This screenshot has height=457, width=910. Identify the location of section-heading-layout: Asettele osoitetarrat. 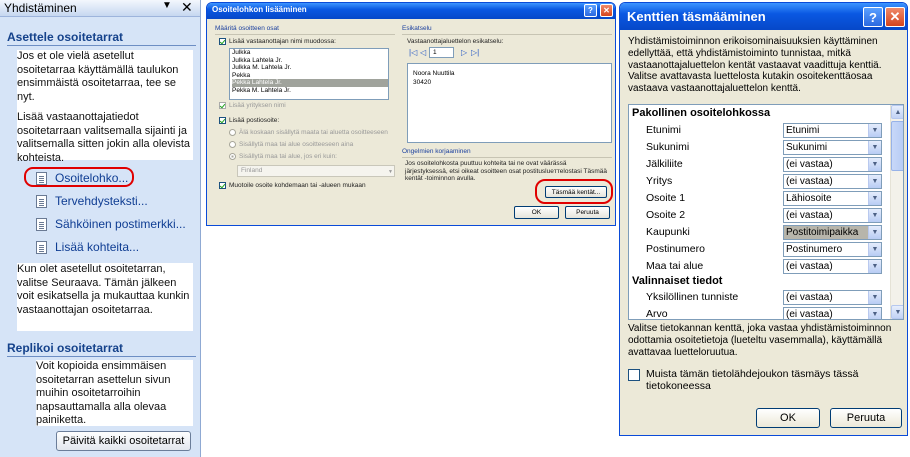
(101, 38).